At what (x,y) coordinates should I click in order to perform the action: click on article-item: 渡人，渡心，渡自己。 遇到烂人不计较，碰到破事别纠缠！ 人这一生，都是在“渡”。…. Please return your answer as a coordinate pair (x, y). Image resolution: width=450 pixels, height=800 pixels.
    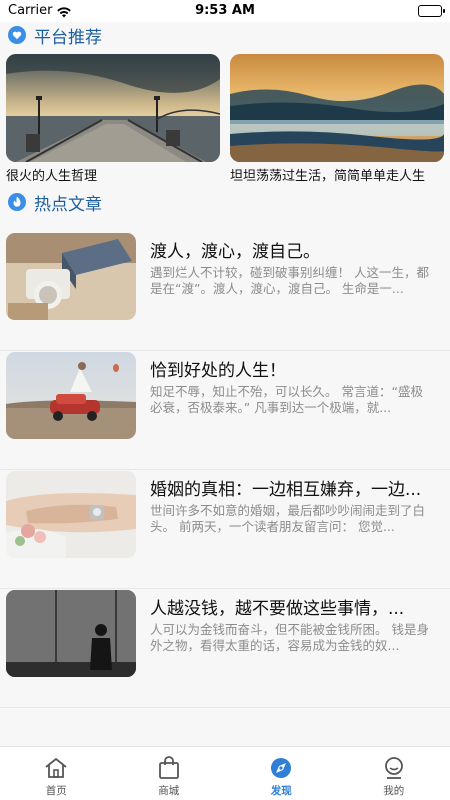
    Looking at the image, I should click on (225, 292).